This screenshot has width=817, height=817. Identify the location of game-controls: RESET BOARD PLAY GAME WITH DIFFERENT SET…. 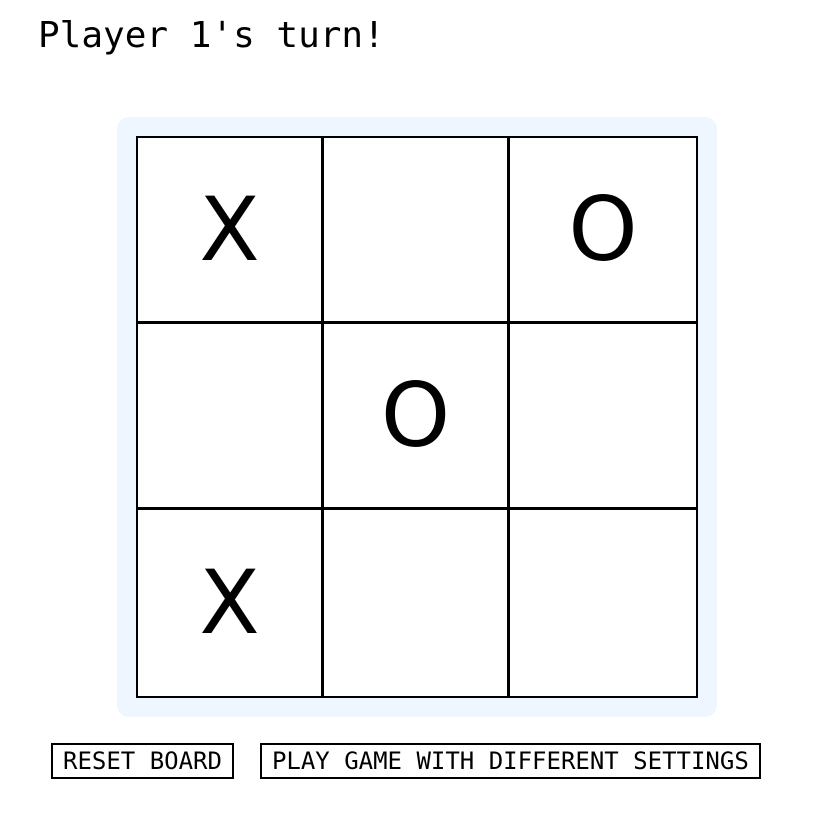
(406, 761).